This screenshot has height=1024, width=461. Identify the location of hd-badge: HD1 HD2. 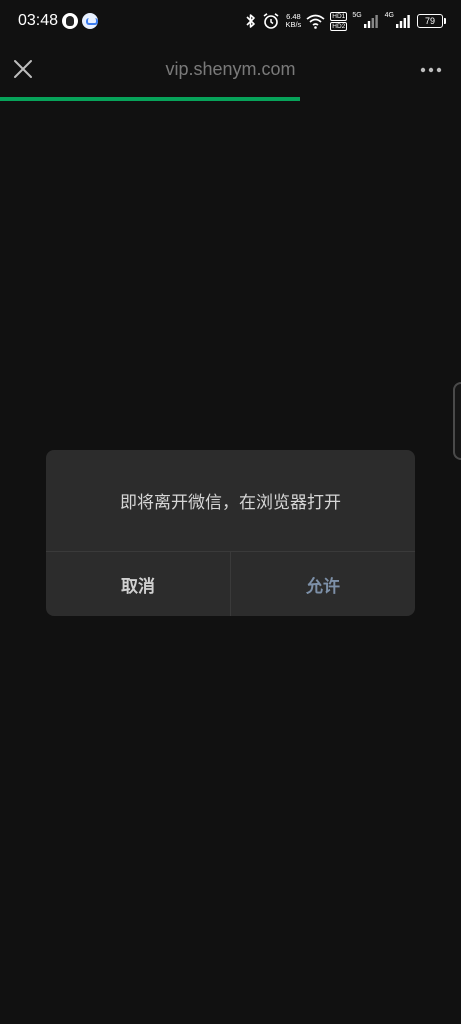
(339, 21).